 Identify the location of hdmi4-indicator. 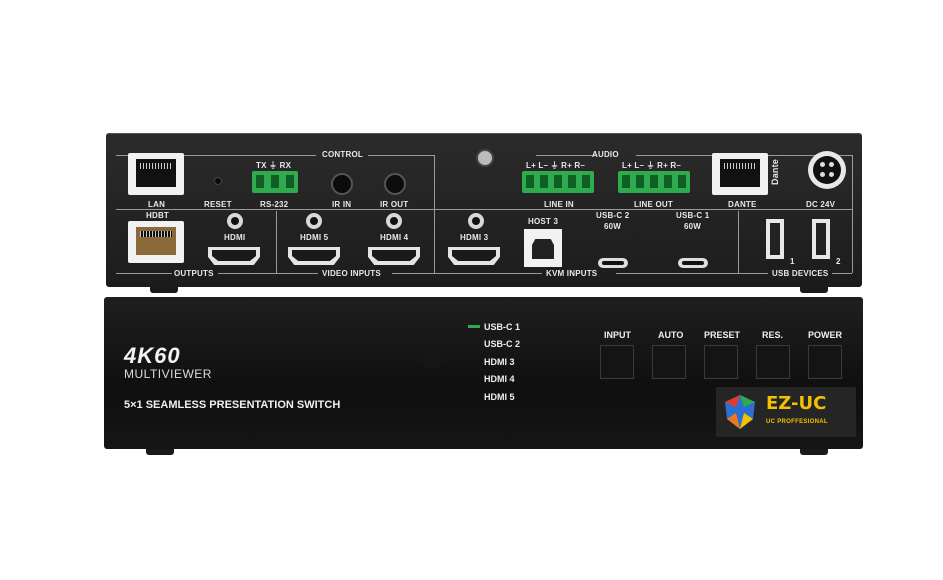
(394, 221).